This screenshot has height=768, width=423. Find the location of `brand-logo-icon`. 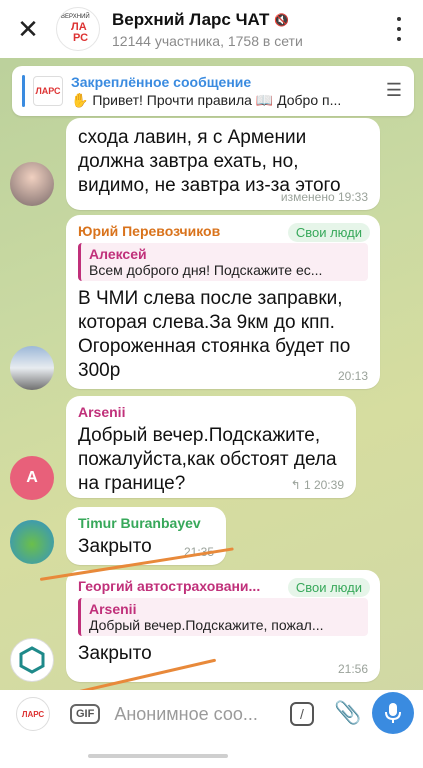

brand-logo-icon is located at coordinates (32, 660).